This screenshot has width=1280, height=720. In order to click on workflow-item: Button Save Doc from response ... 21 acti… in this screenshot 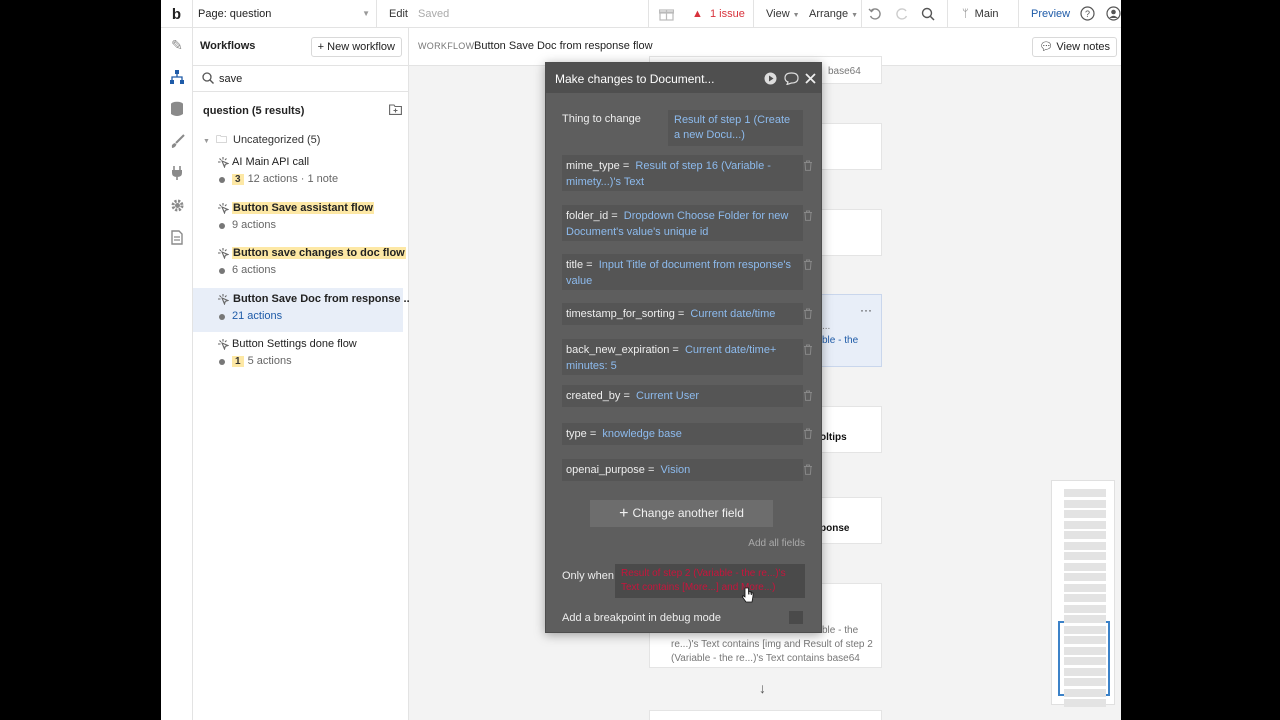, I will do `click(303, 310)`.